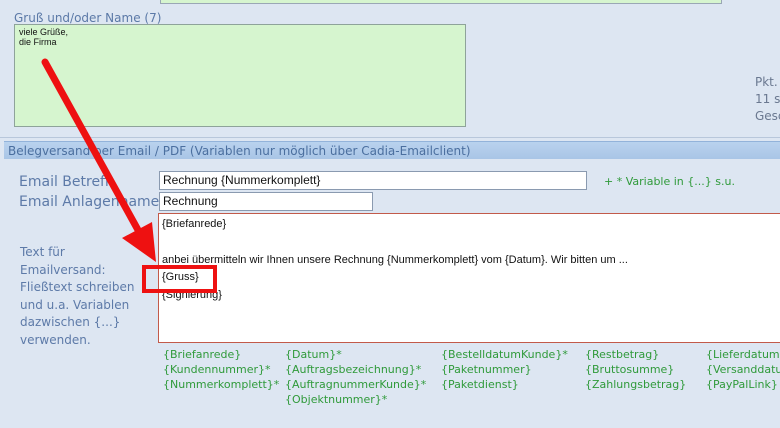 This screenshot has height=428, width=780. I want to click on variable-hint: + * Variable in {...} s.u., so click(669, 181).